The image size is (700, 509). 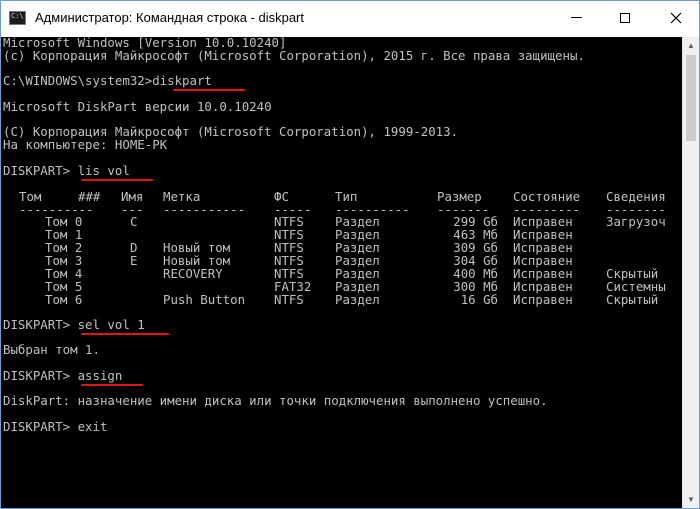 What do you see at coordinates (691, 499) in the screenshot?
I see `scroll-down-arrow-icon: ▼` at bounding box center [691, 499].